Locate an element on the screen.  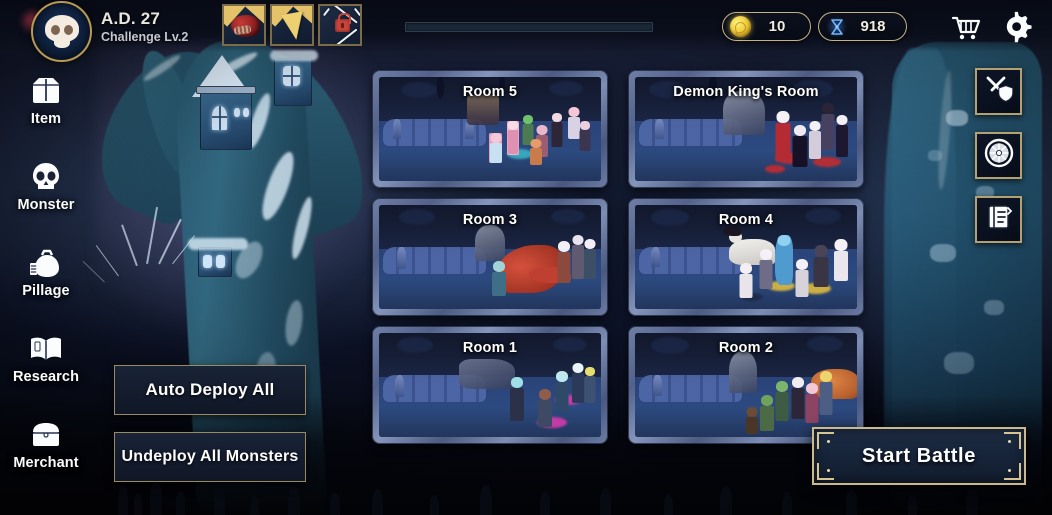
gold-coin-icon is located at coordinates (740, 26).